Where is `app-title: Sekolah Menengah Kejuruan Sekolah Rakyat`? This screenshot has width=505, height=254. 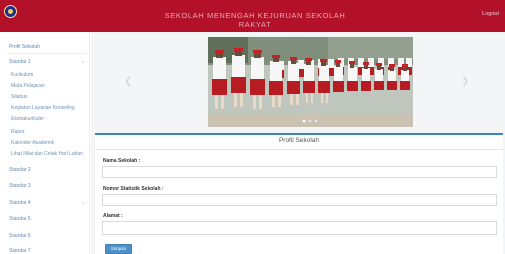
app-title: Sekolah Menengah Kejuruan Sekolah Rakyat is located at coordinates (255, 20).